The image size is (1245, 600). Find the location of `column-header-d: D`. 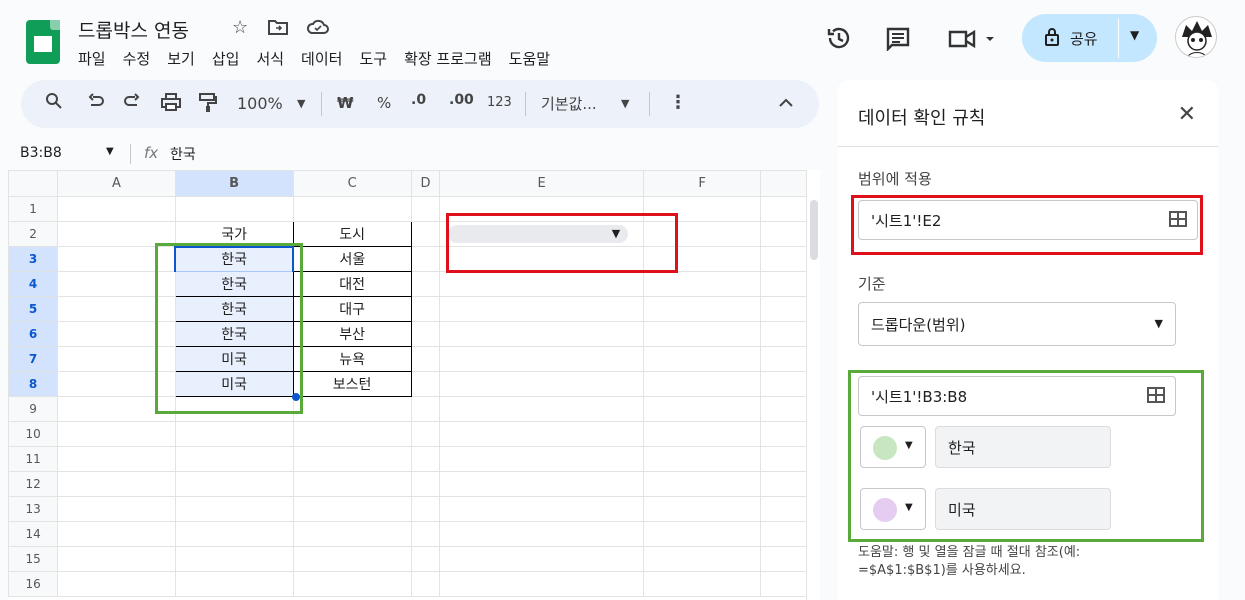

column-header-d: D is located at coordinates (425, 183).